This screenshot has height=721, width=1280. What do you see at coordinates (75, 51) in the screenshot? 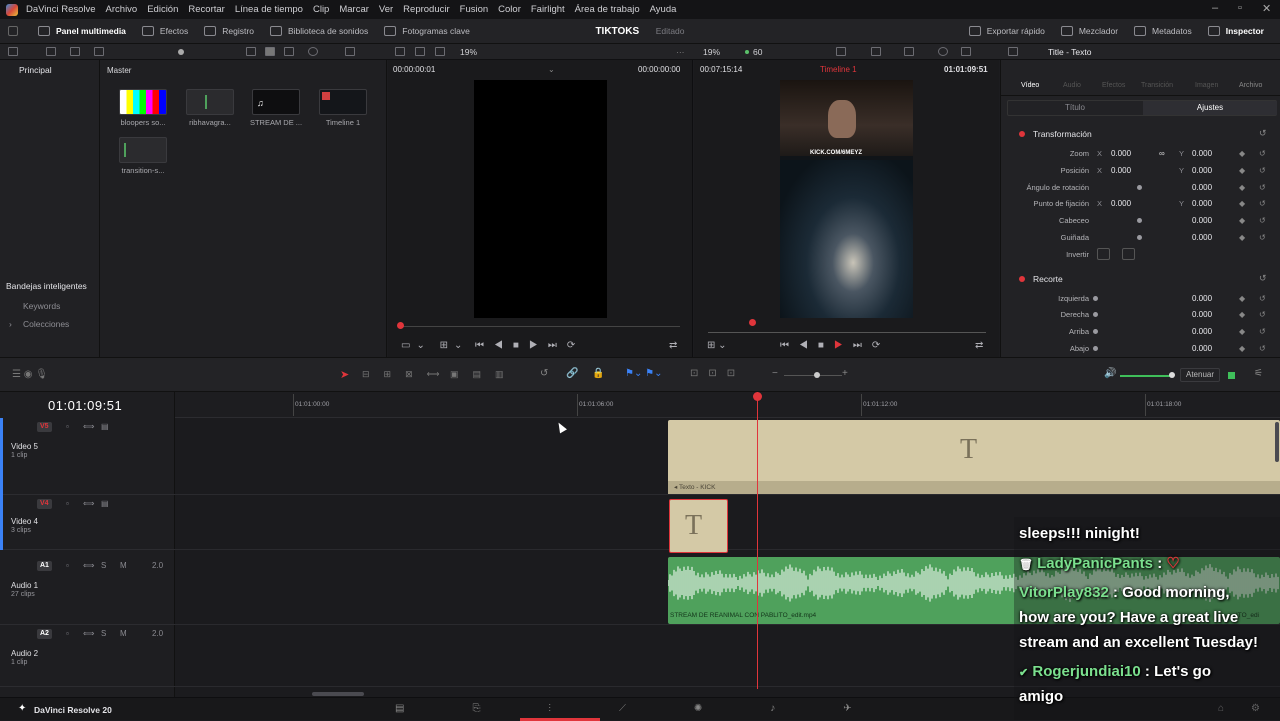
I see `folder-icon` at bounding box center [75, 51].